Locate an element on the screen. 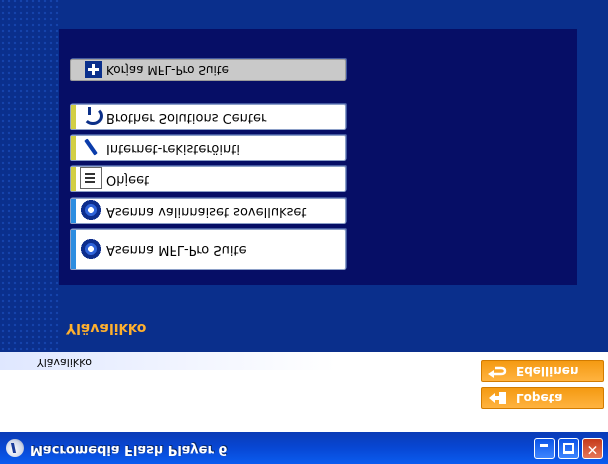 This screenshot has height=464, width=608. back-arrow-icon is located at coordinates (497, 372).